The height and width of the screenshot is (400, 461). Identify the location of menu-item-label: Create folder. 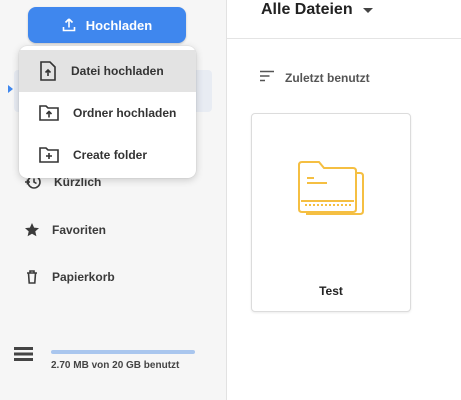
(110, 155).